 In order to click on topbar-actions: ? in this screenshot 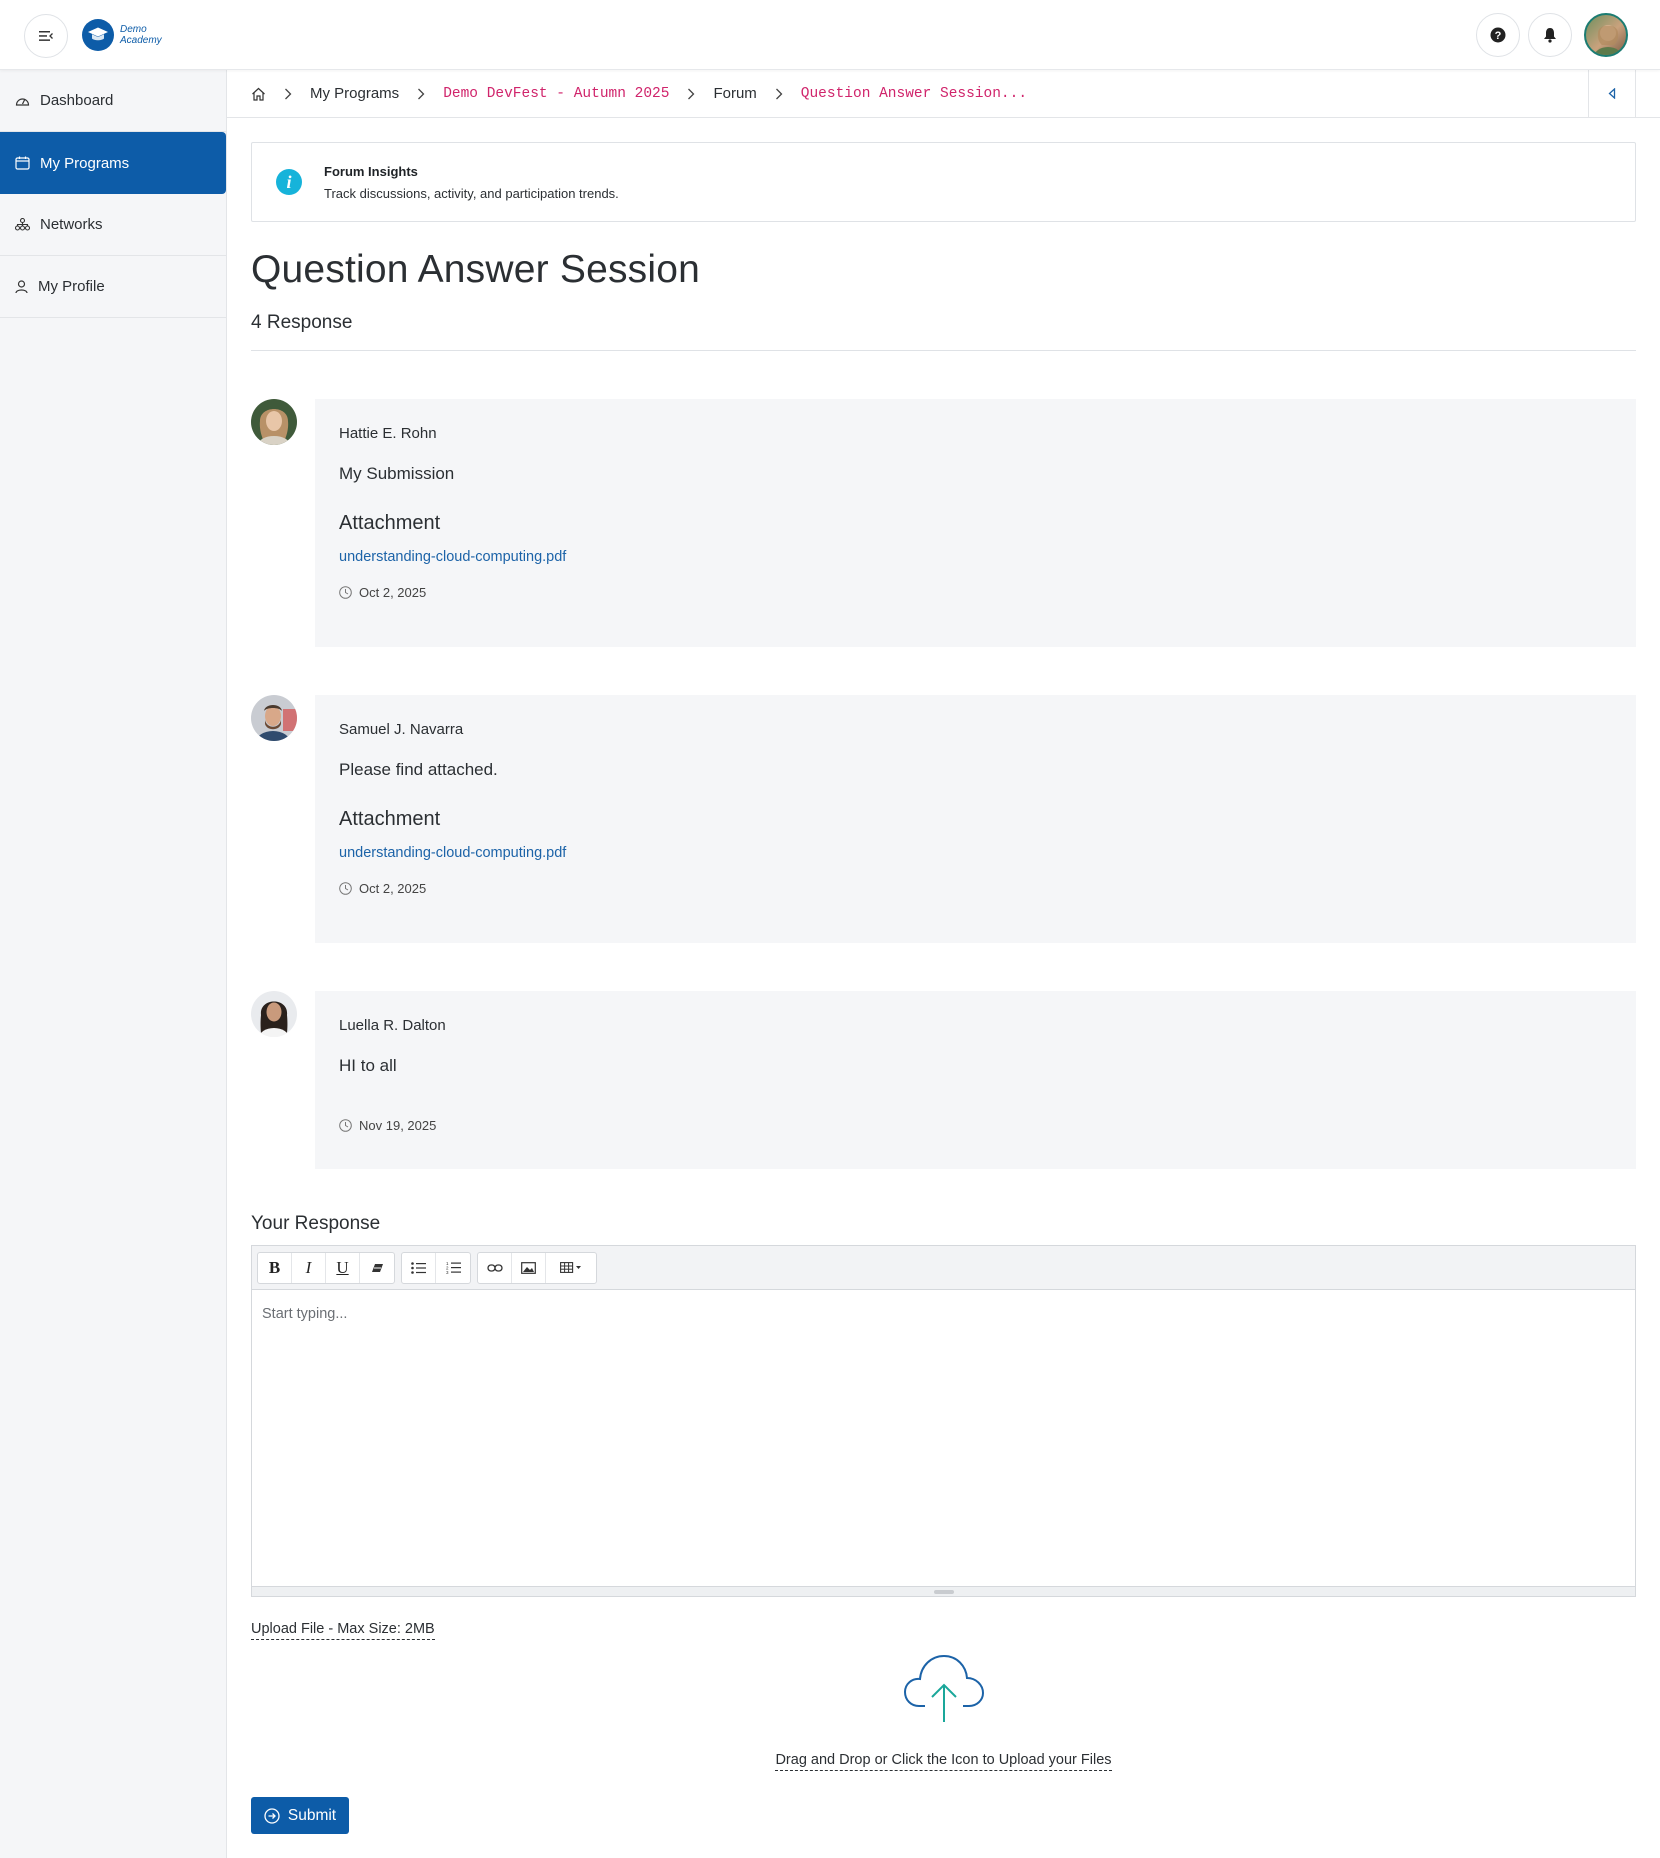, I will do `click(1552, 35)`.